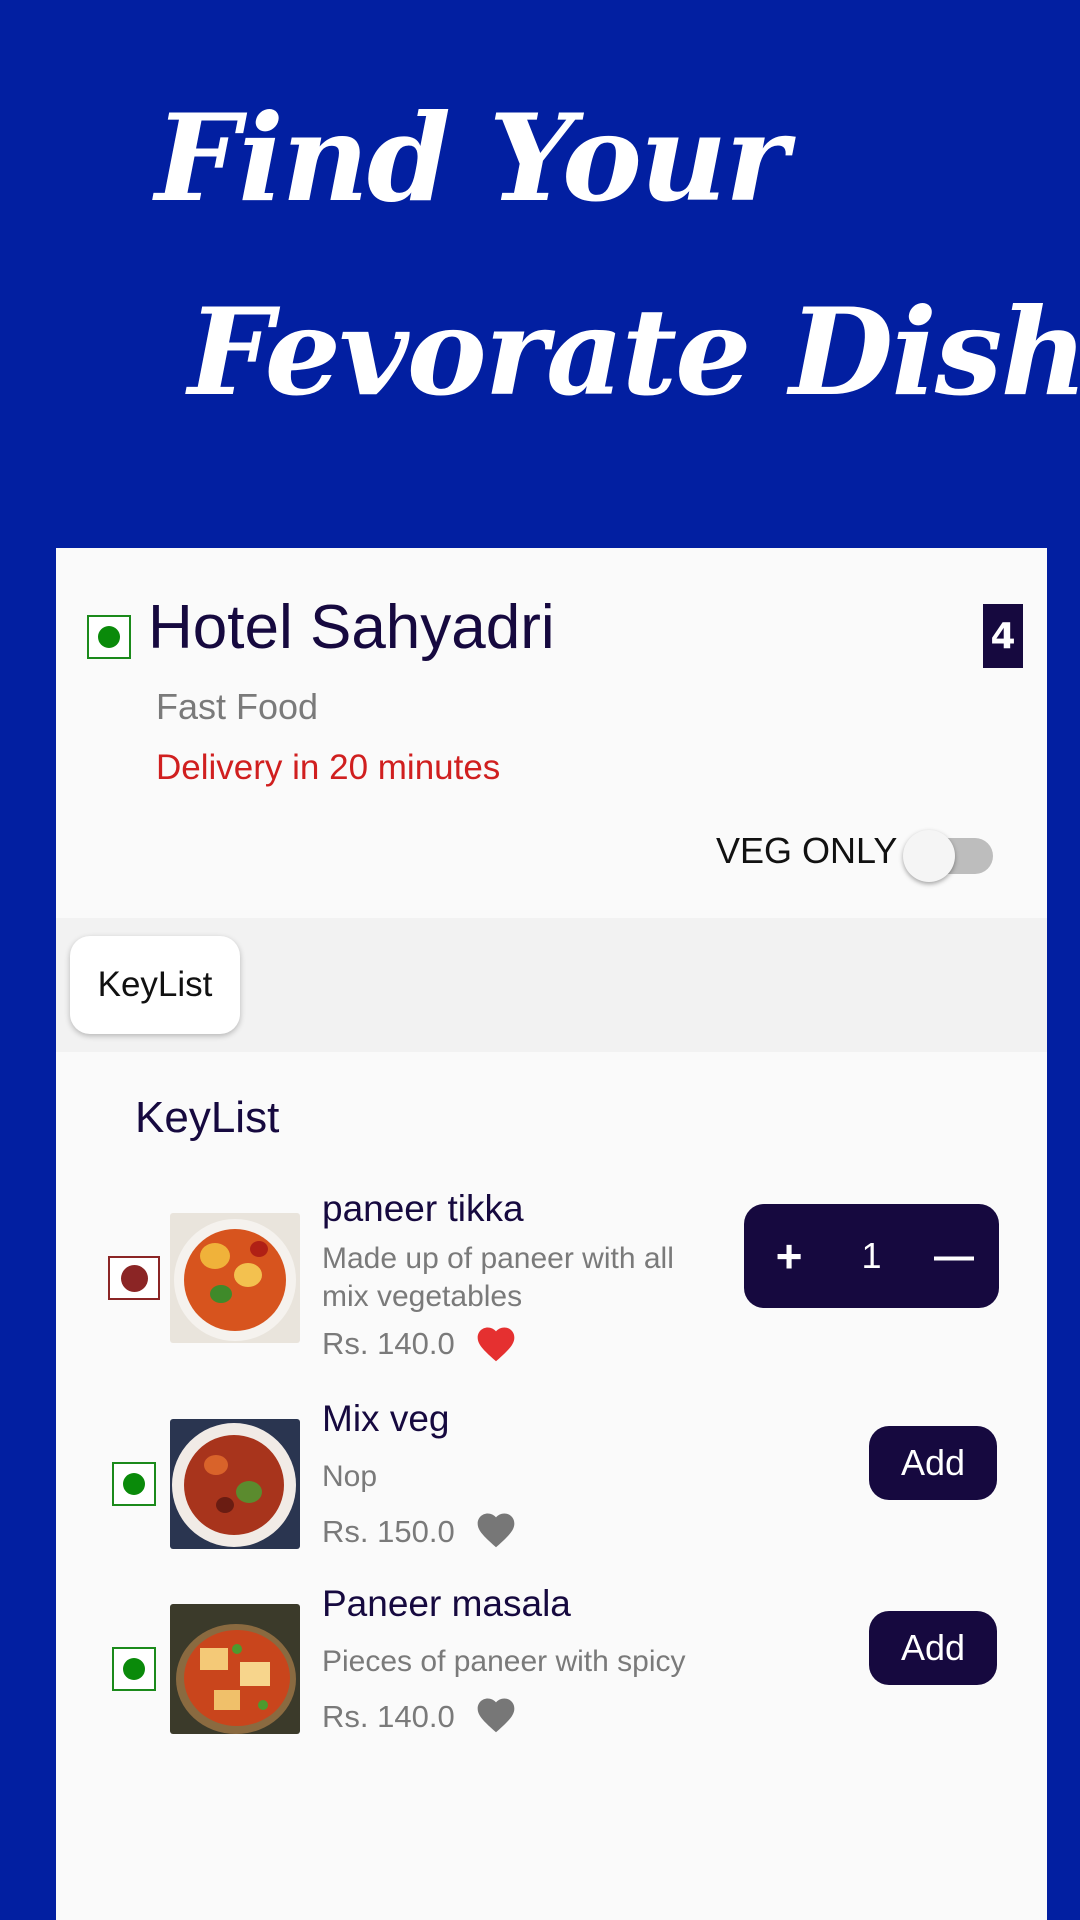 This screenshot has width=1080, height=1920. Describe the element at coordinates (929, 856) in the screenshot. I see `toggle-thumb` at that location.